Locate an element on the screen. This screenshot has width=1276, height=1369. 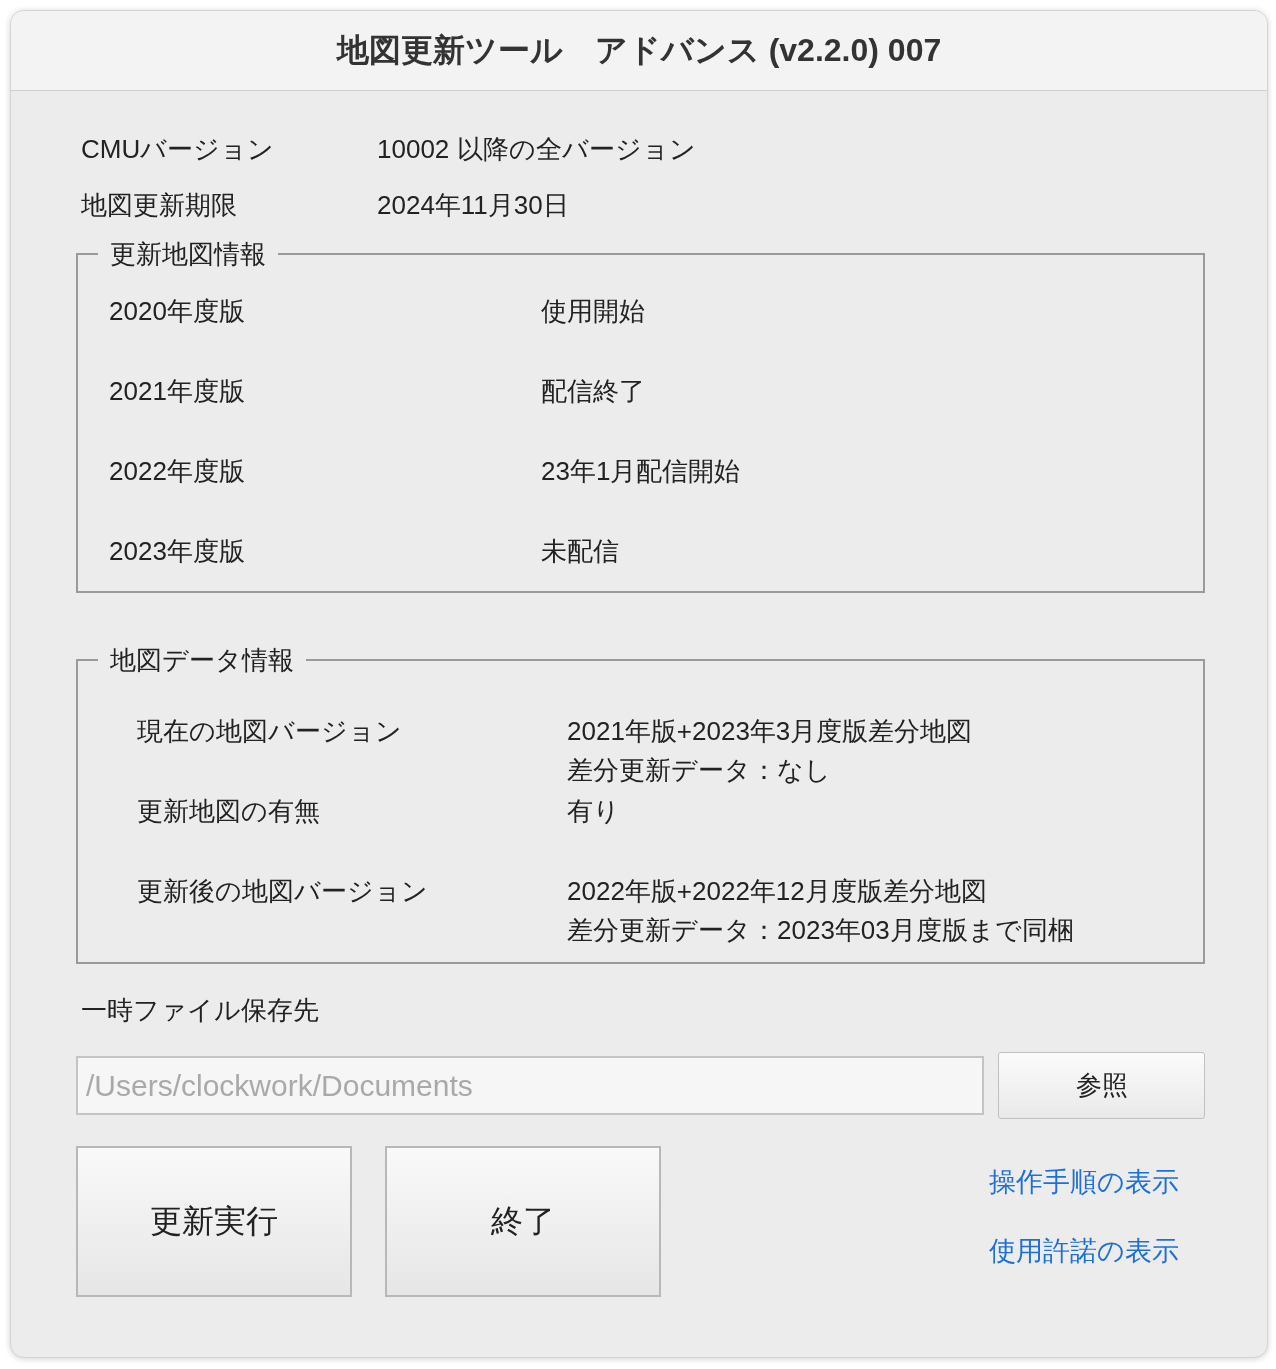
map-edition: 2020年度版 is located at coordinates (177, 311).